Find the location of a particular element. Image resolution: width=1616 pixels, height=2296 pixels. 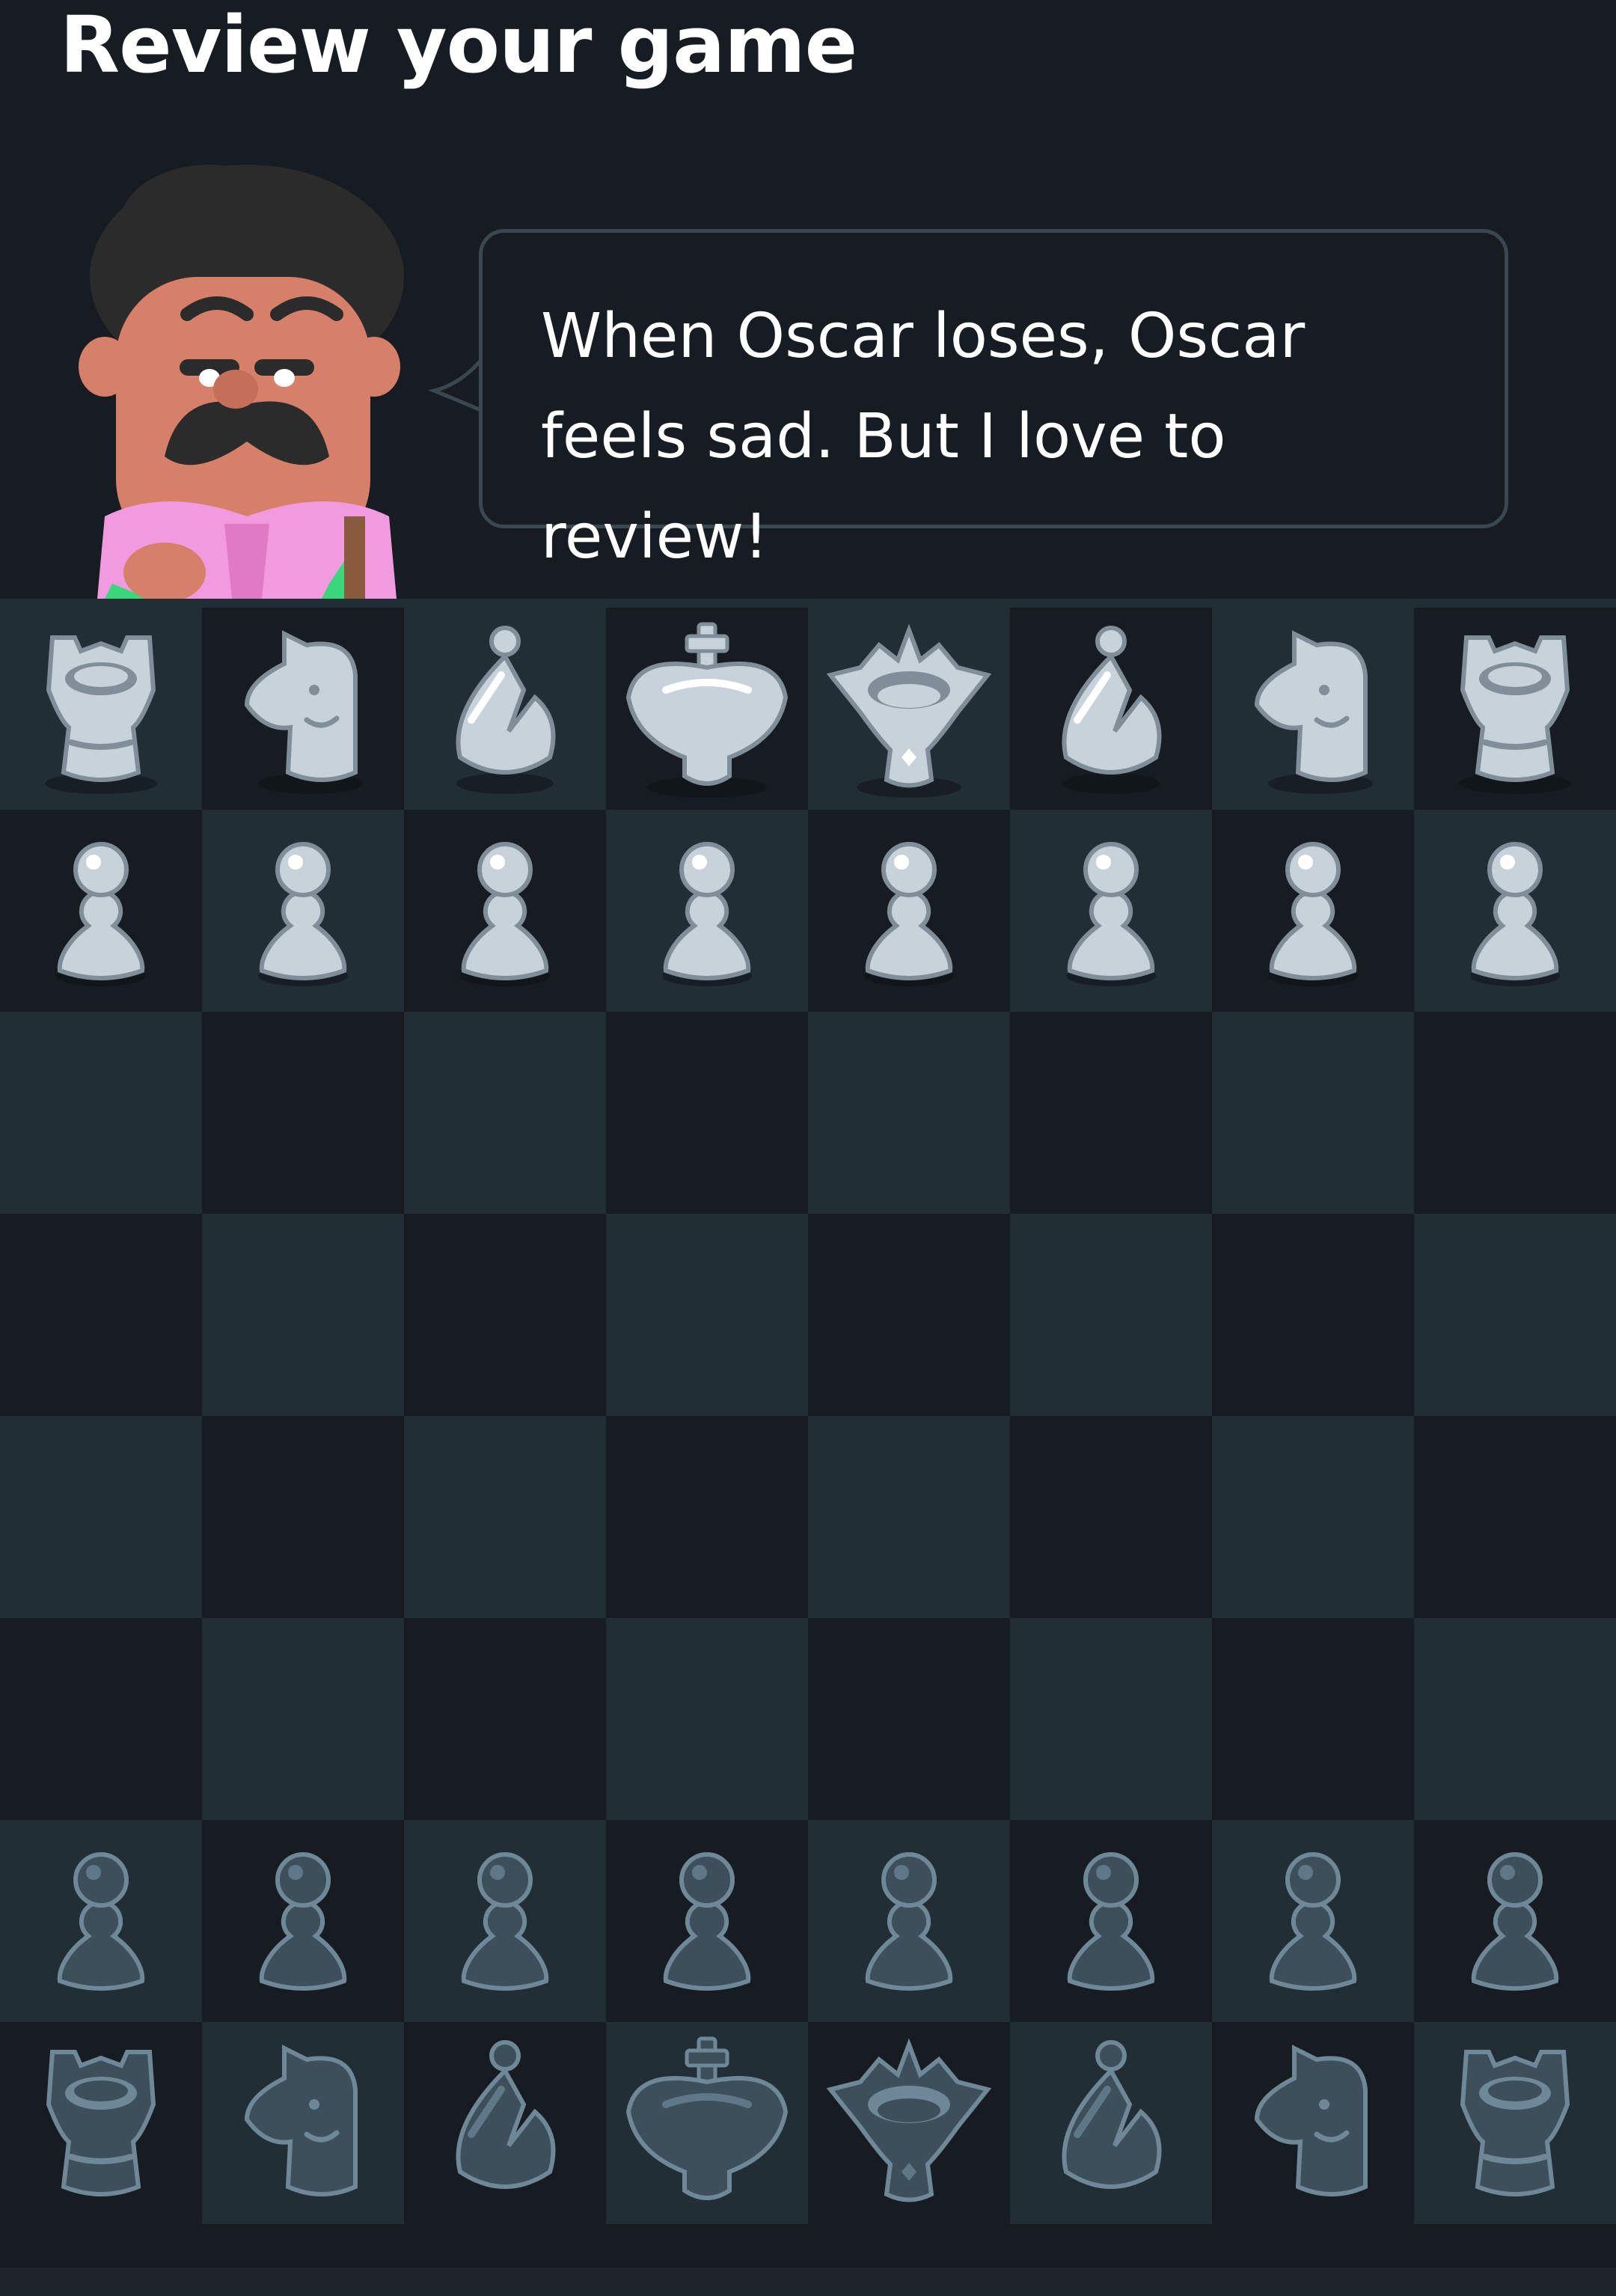

dark-queen-icon is located at coordinates (909, 2123).